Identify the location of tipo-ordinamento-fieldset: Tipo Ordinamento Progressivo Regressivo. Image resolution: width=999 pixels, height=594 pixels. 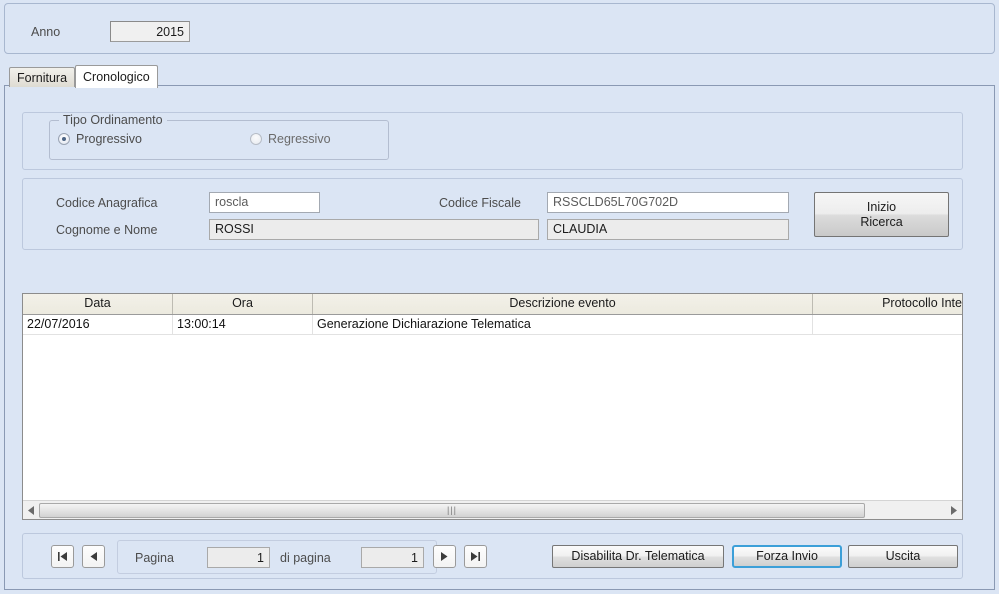
(219, 136).